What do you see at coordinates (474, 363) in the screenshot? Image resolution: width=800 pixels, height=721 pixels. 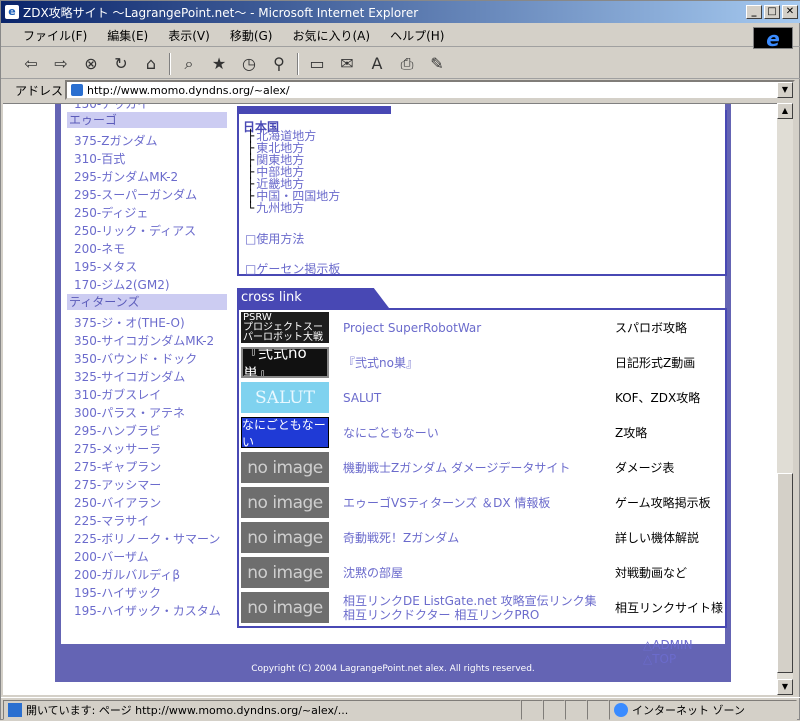 I see `cross-link: 『弐式no巣』` at bounding box center [474, 363].